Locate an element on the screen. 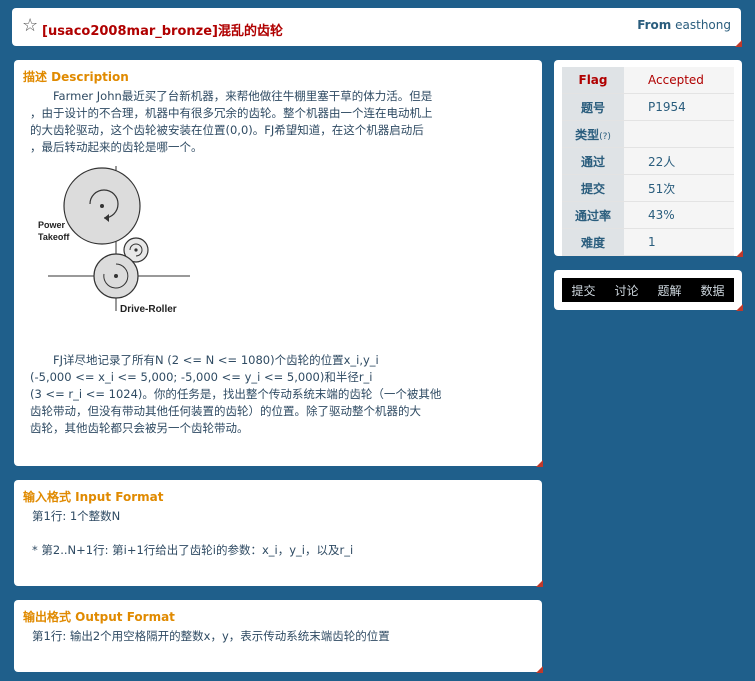  nav-solutions-link: 题解 is located at coordinates (669, 290).